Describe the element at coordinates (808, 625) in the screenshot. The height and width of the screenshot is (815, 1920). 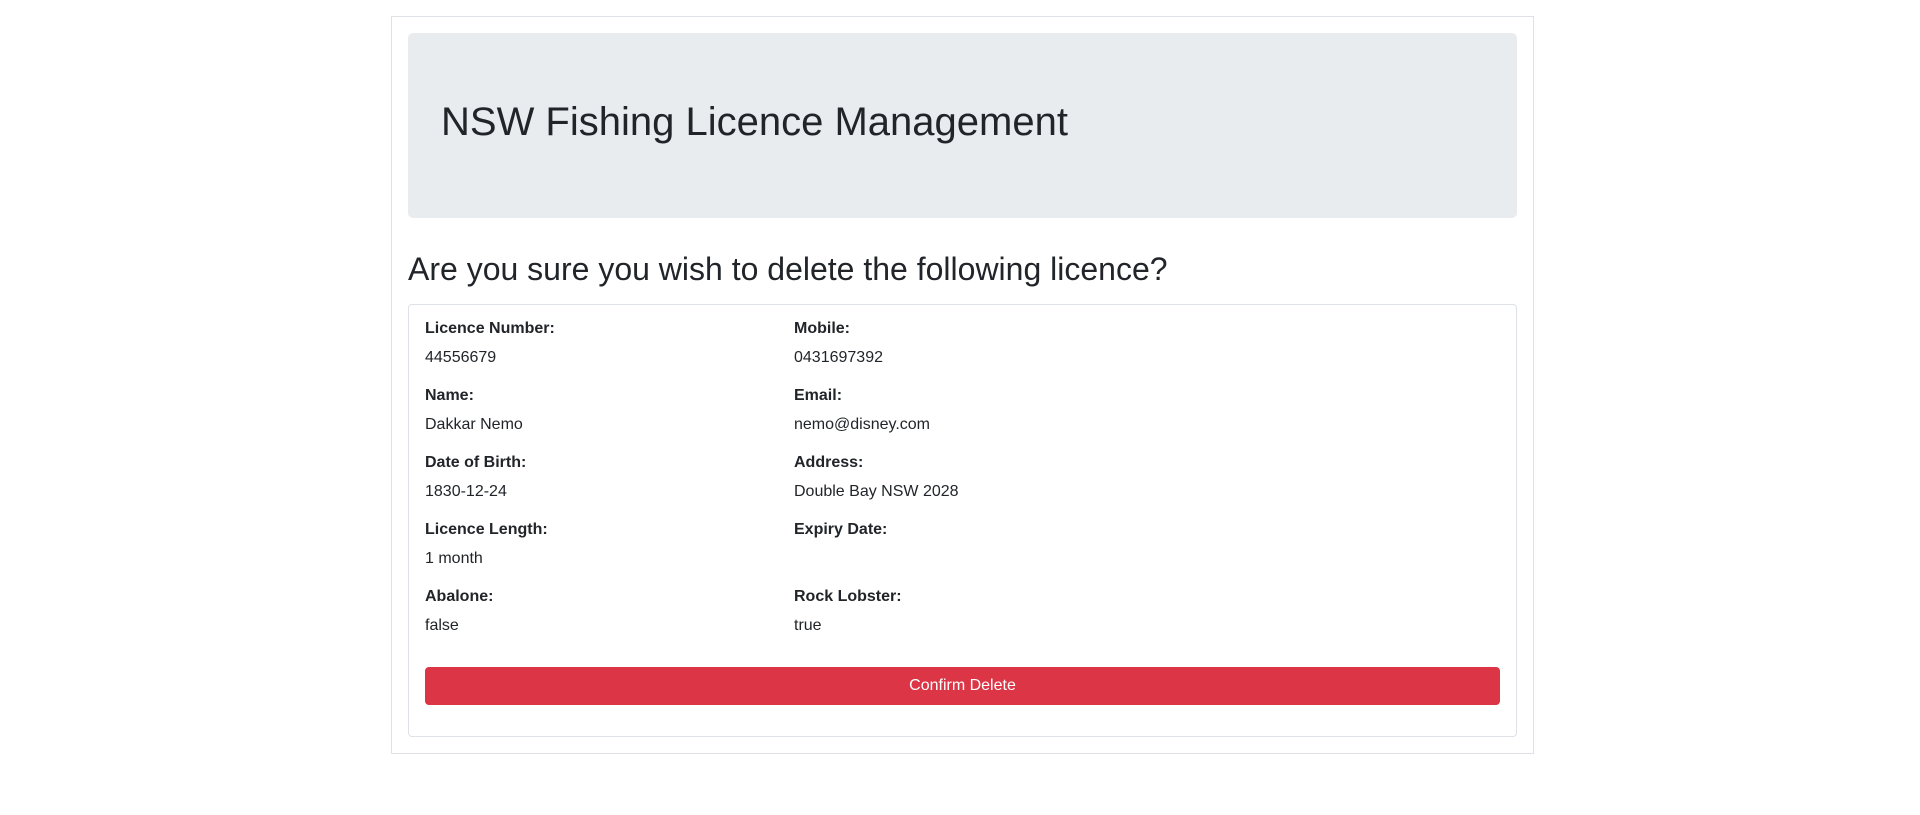
I see `rock-lobster-value: true` at that location.